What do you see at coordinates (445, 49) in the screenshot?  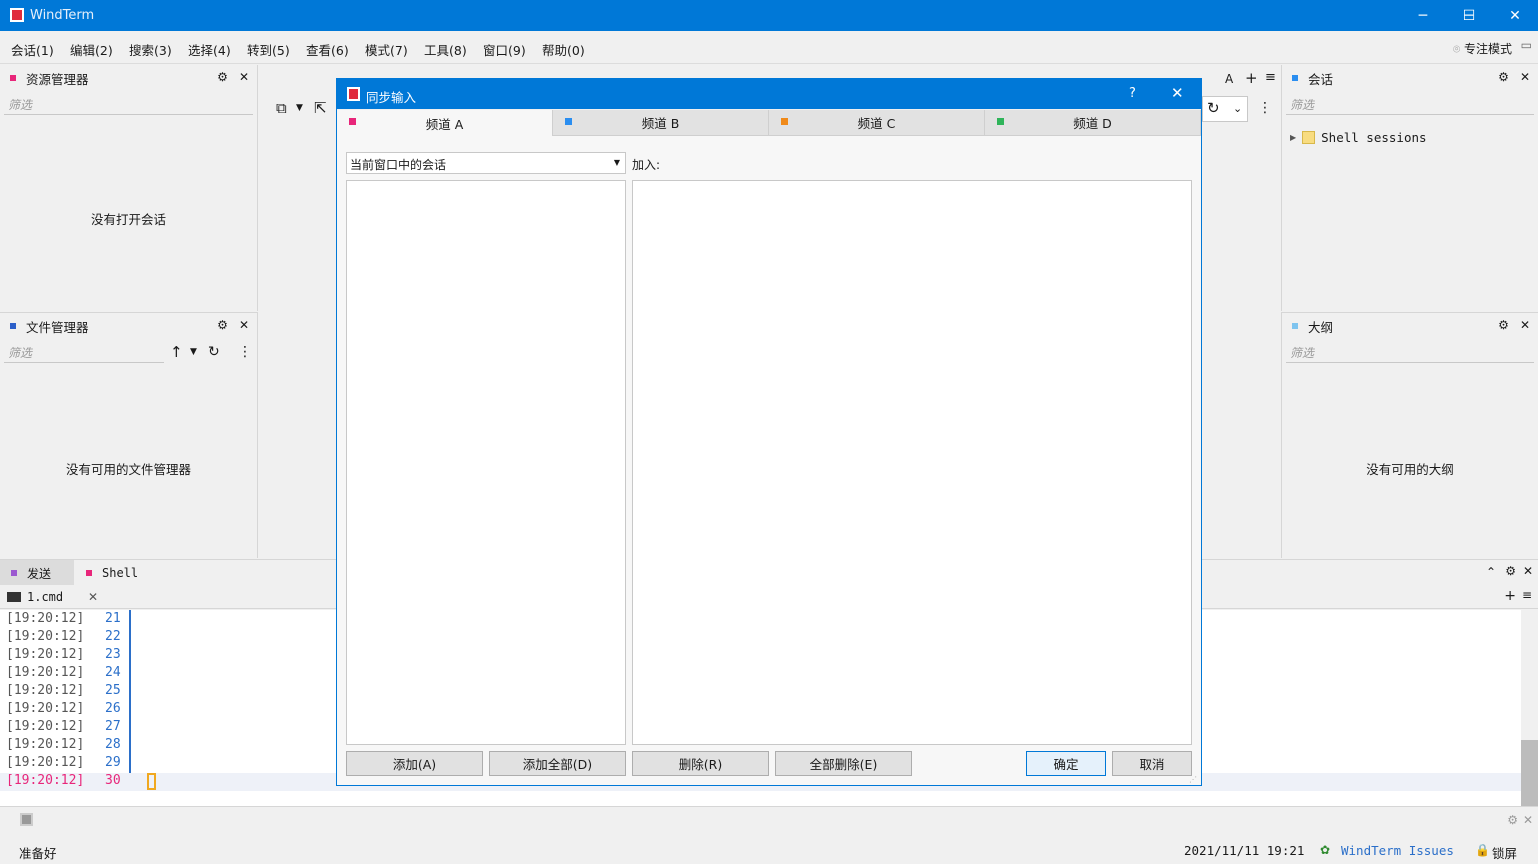 I see `menu-tools: 工具(8)` at bounding box center [445, 49].